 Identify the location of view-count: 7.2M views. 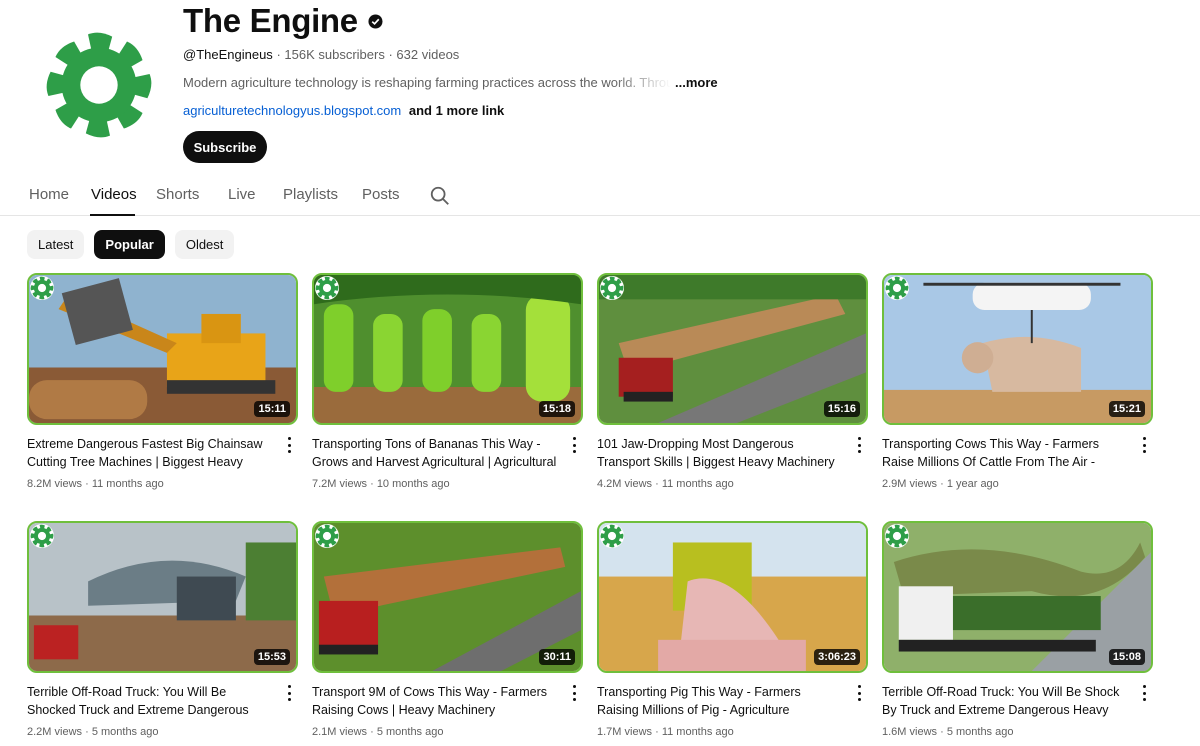
(340, 484).